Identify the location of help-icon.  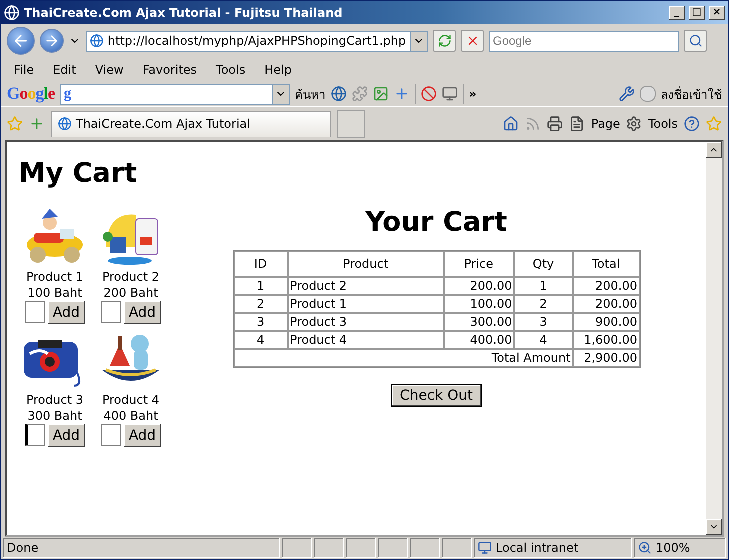
(692, 124).